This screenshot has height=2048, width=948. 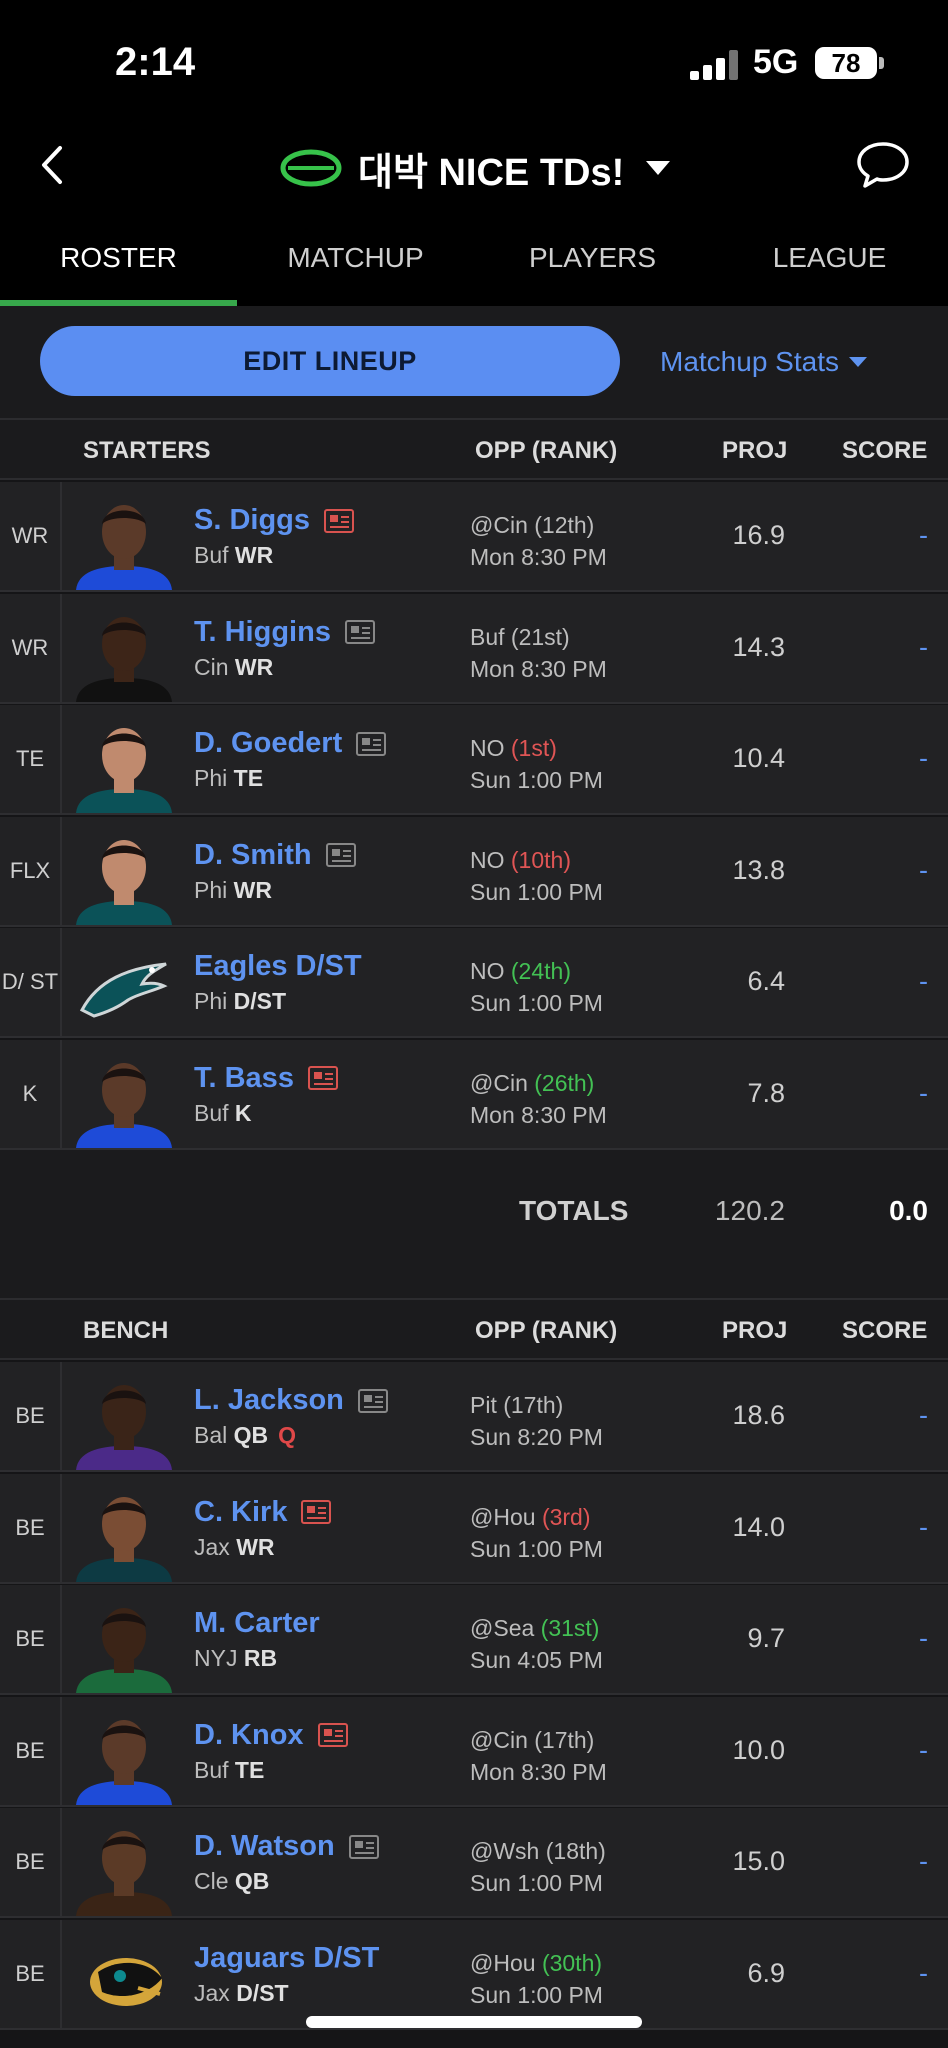 I want to click on opponent: @Cin (17th), so click(x=532, y=1740).